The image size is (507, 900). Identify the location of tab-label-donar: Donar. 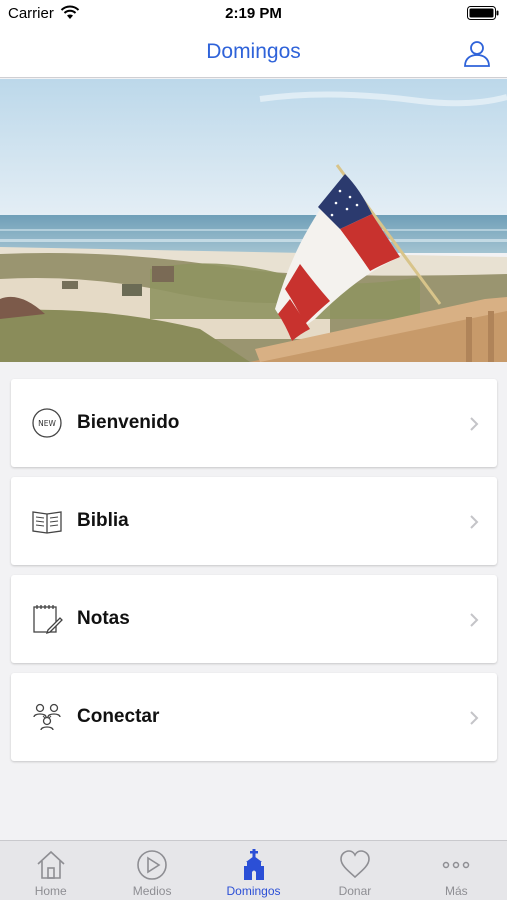
(355, 891).